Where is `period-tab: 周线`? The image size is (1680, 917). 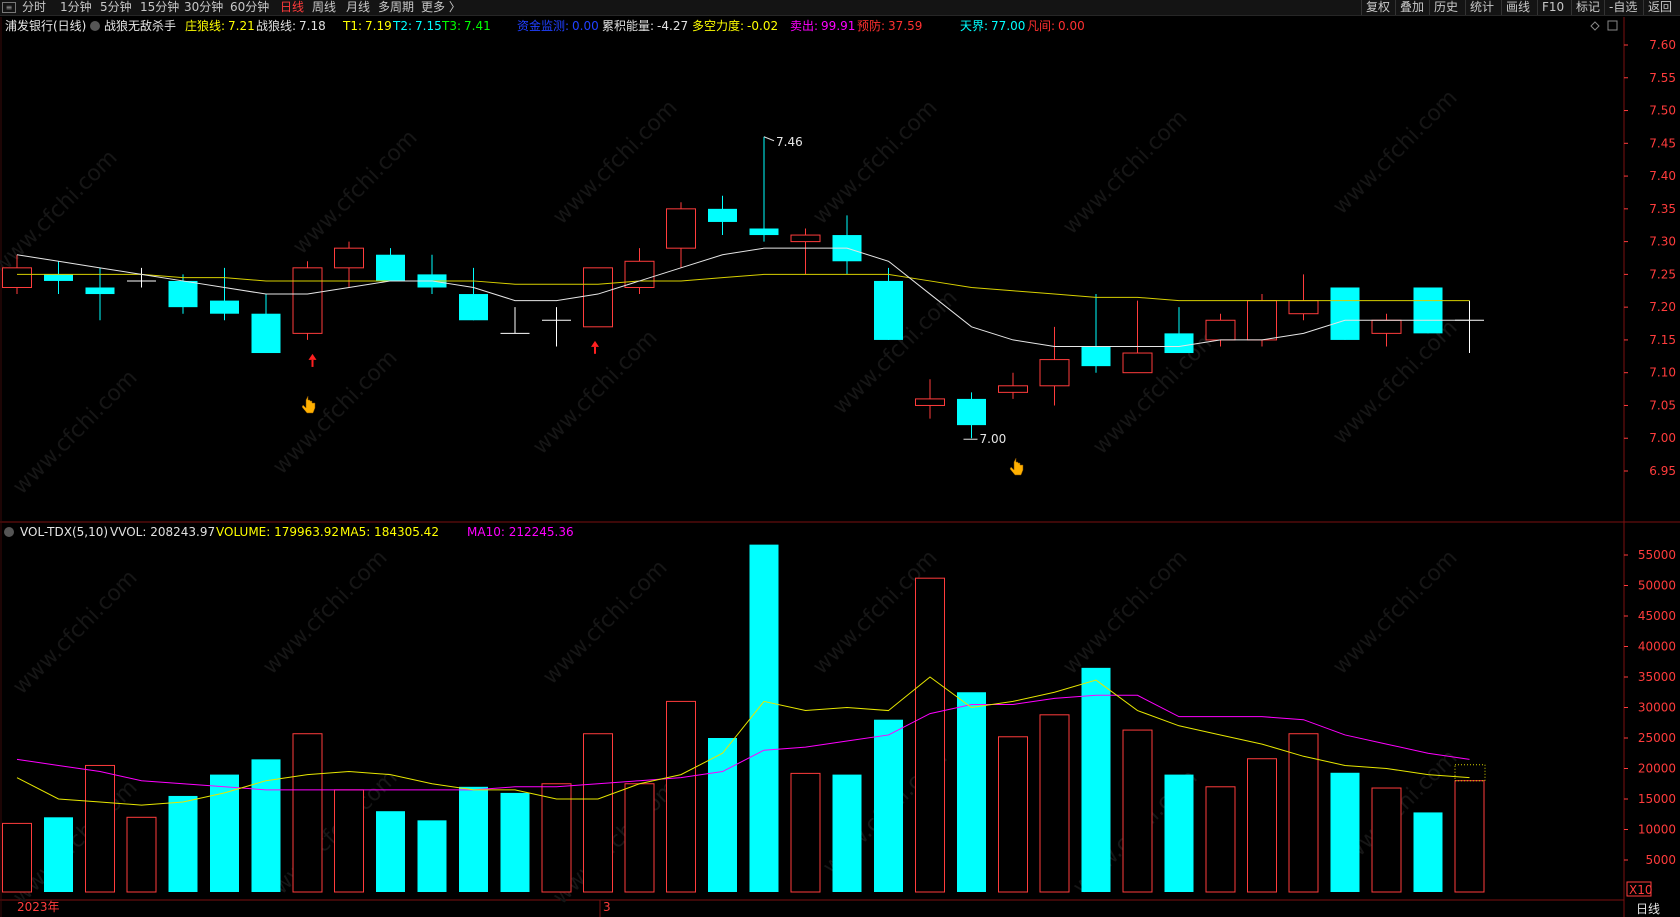
period-tab: 周线 is located at coordinates (324, 7).